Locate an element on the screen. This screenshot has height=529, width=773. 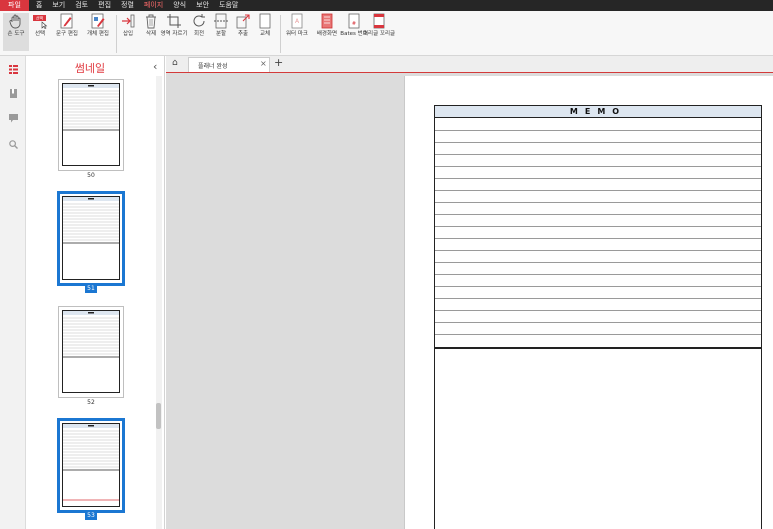
ribbon-separator is located at coordinates (116, 34).